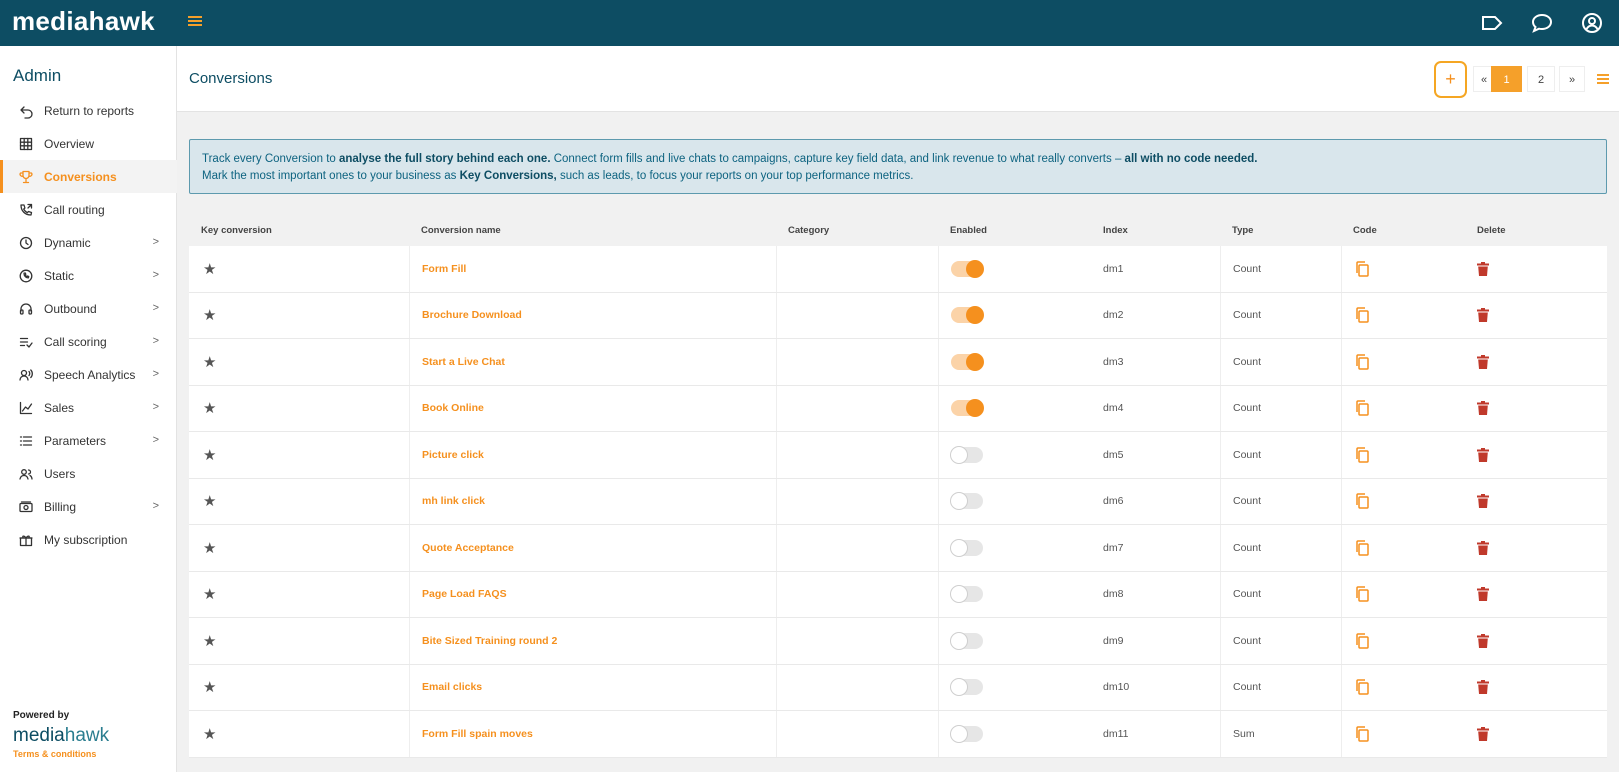 The image size is (1619, 772). Describe the element at coordinates (88, 176) in the screenshot. I see `sidebar-item-conversions: Conversions` at that location.